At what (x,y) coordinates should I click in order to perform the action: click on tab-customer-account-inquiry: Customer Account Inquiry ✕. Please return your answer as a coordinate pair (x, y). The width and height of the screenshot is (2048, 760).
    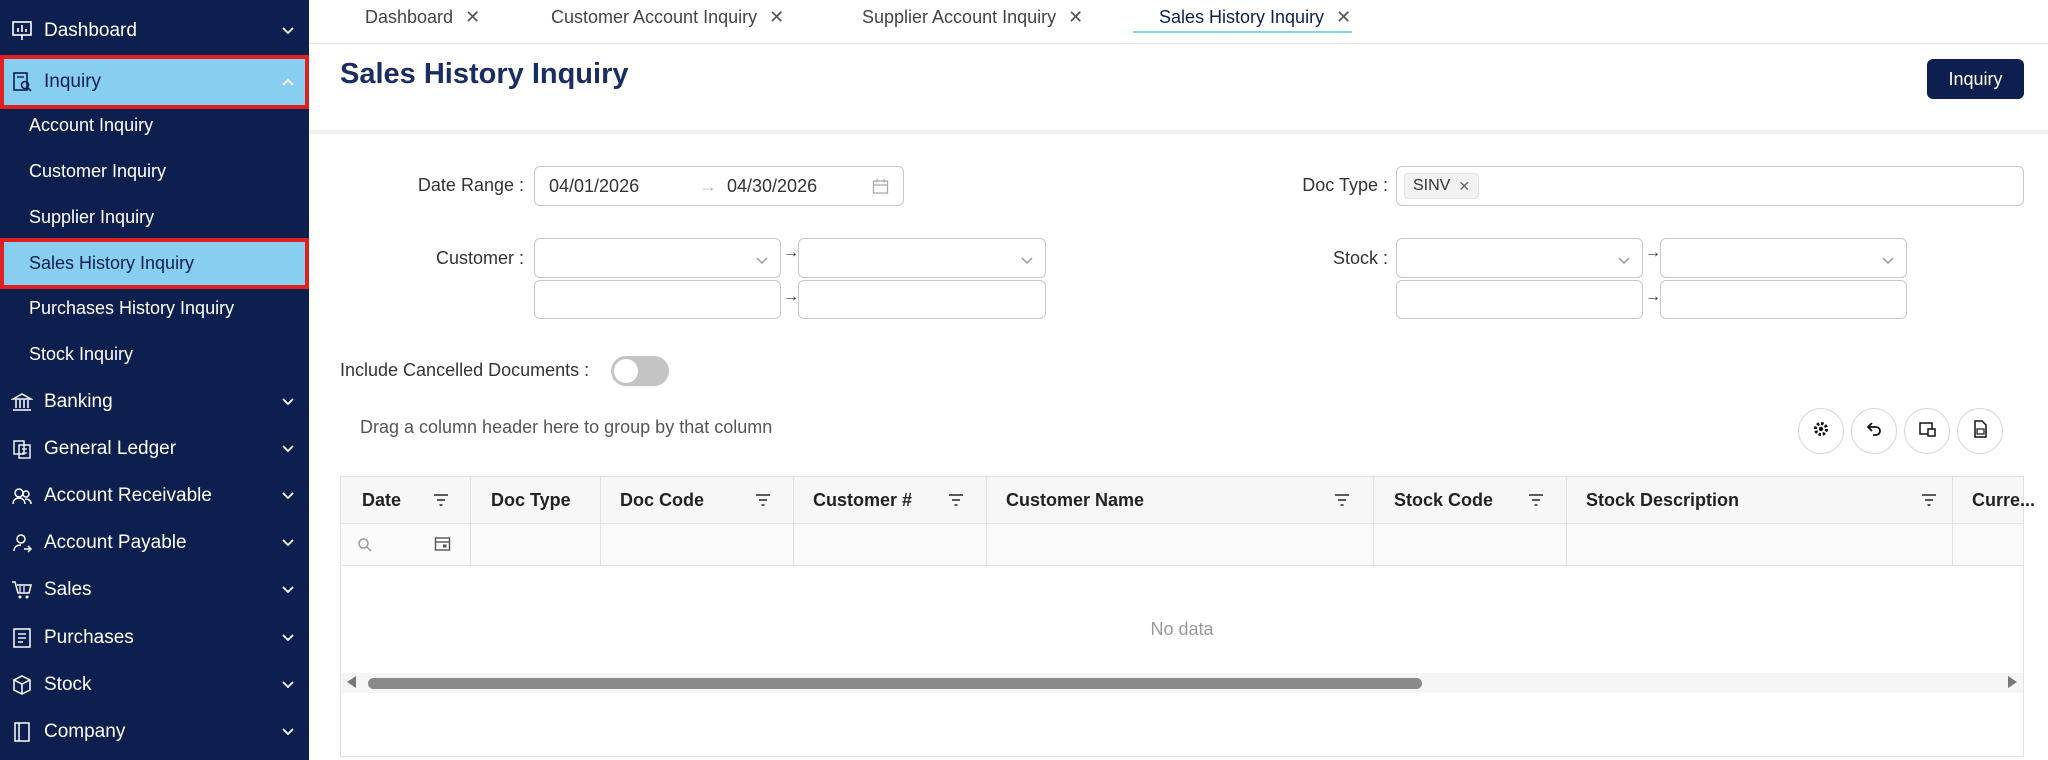
    Looking at the image, I should click on (667, 17).